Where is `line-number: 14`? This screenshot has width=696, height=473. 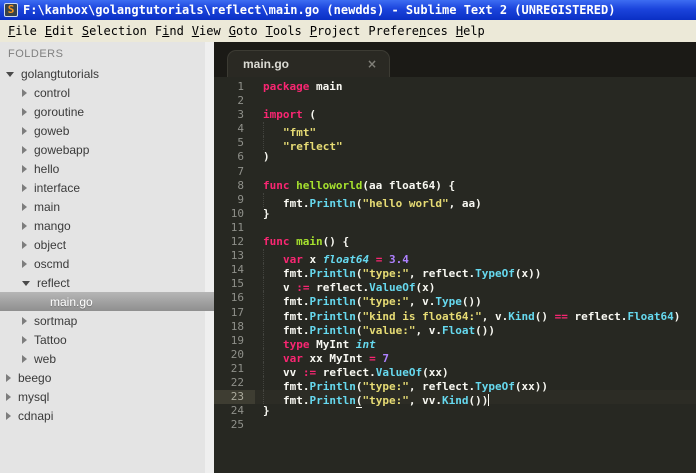
line-number: 14 is located at coordinates (237, 270).